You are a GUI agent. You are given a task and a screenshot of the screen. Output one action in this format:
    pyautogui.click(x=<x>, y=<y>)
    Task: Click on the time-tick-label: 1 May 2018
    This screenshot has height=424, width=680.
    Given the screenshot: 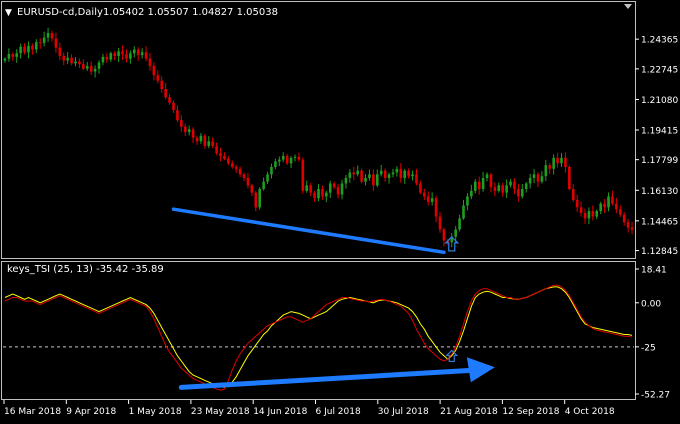 What is the action you would take?
    pyautogui.click(x=155, y=412)
    